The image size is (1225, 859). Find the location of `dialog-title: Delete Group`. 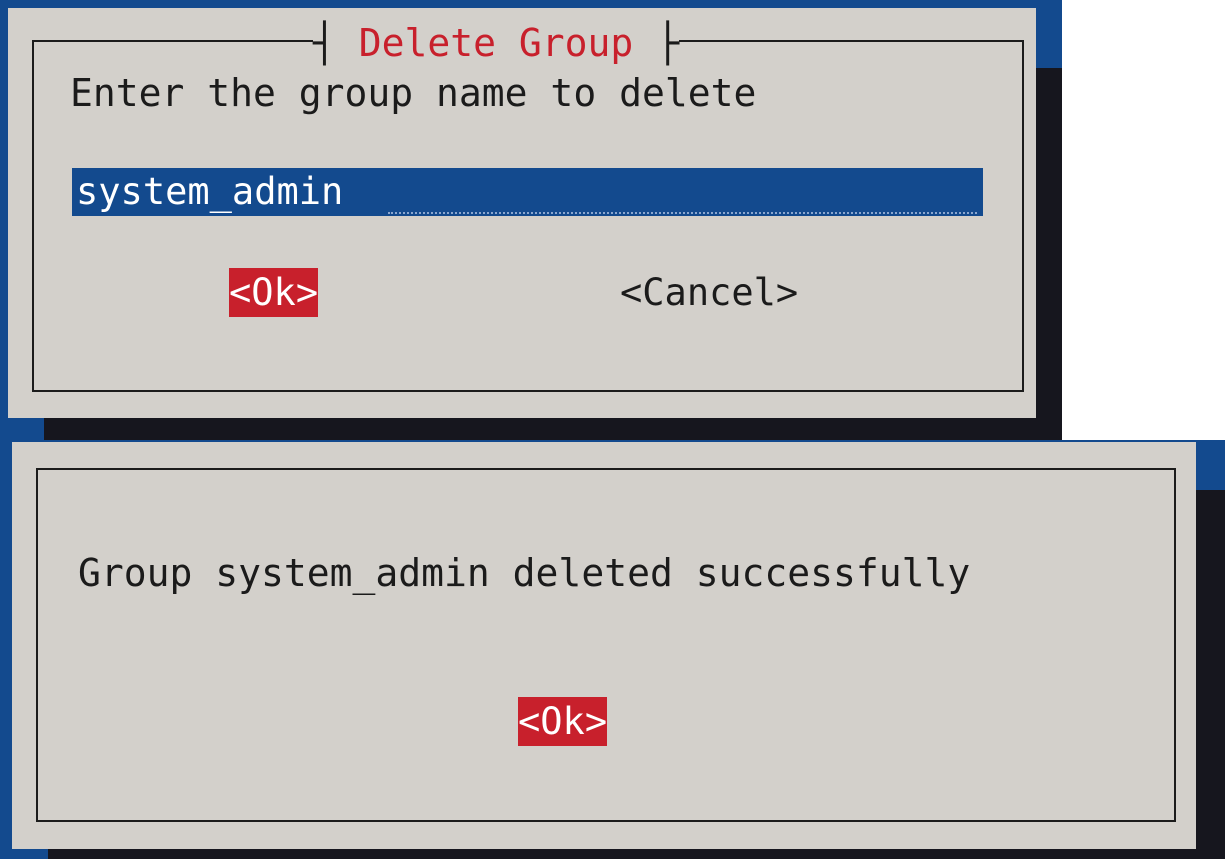

dialog-title: Delete Group is located at coordinates (496, 43).